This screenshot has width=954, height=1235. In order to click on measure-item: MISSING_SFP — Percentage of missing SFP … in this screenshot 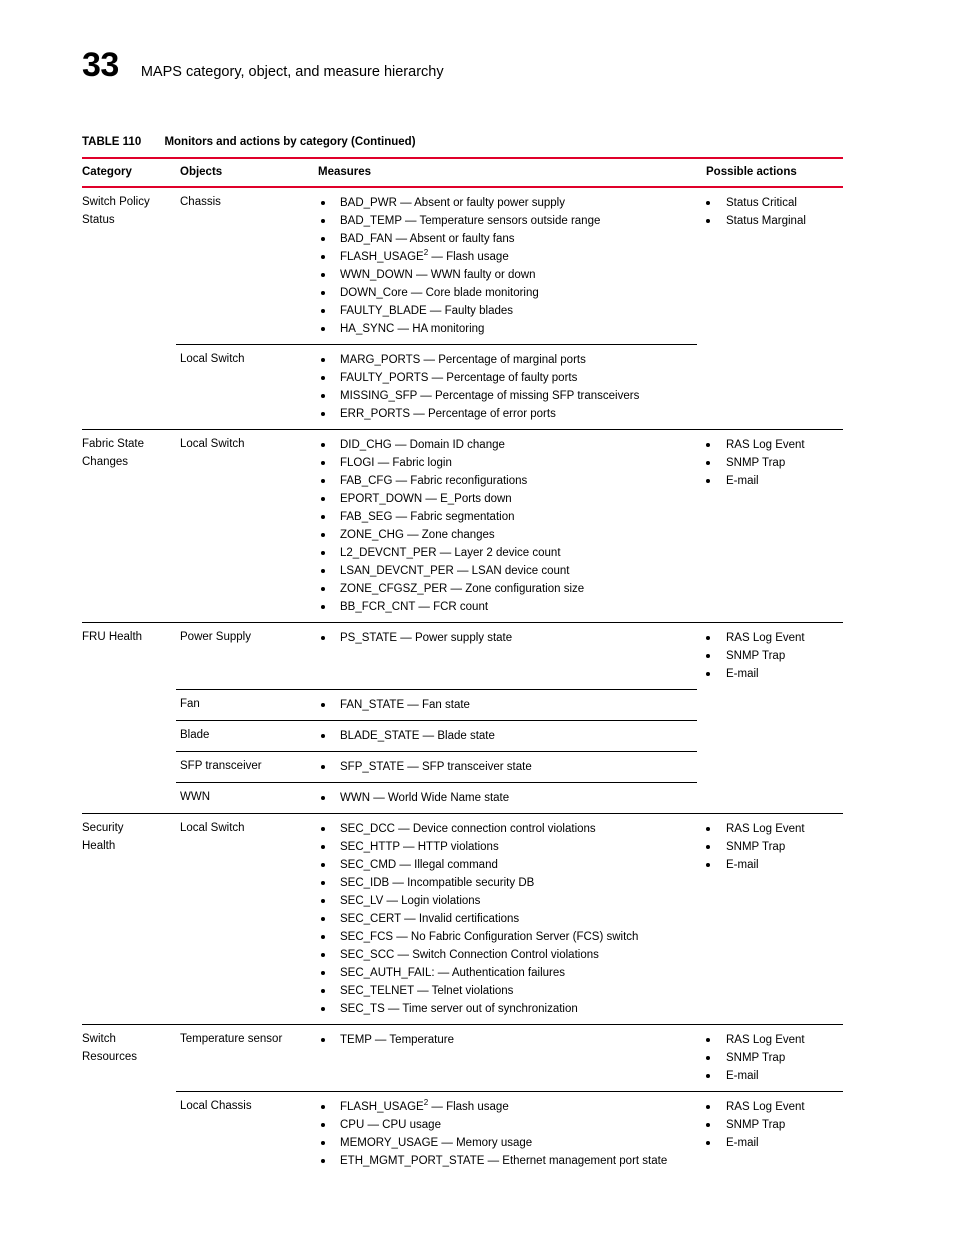, I will do `click(512, 396)`.